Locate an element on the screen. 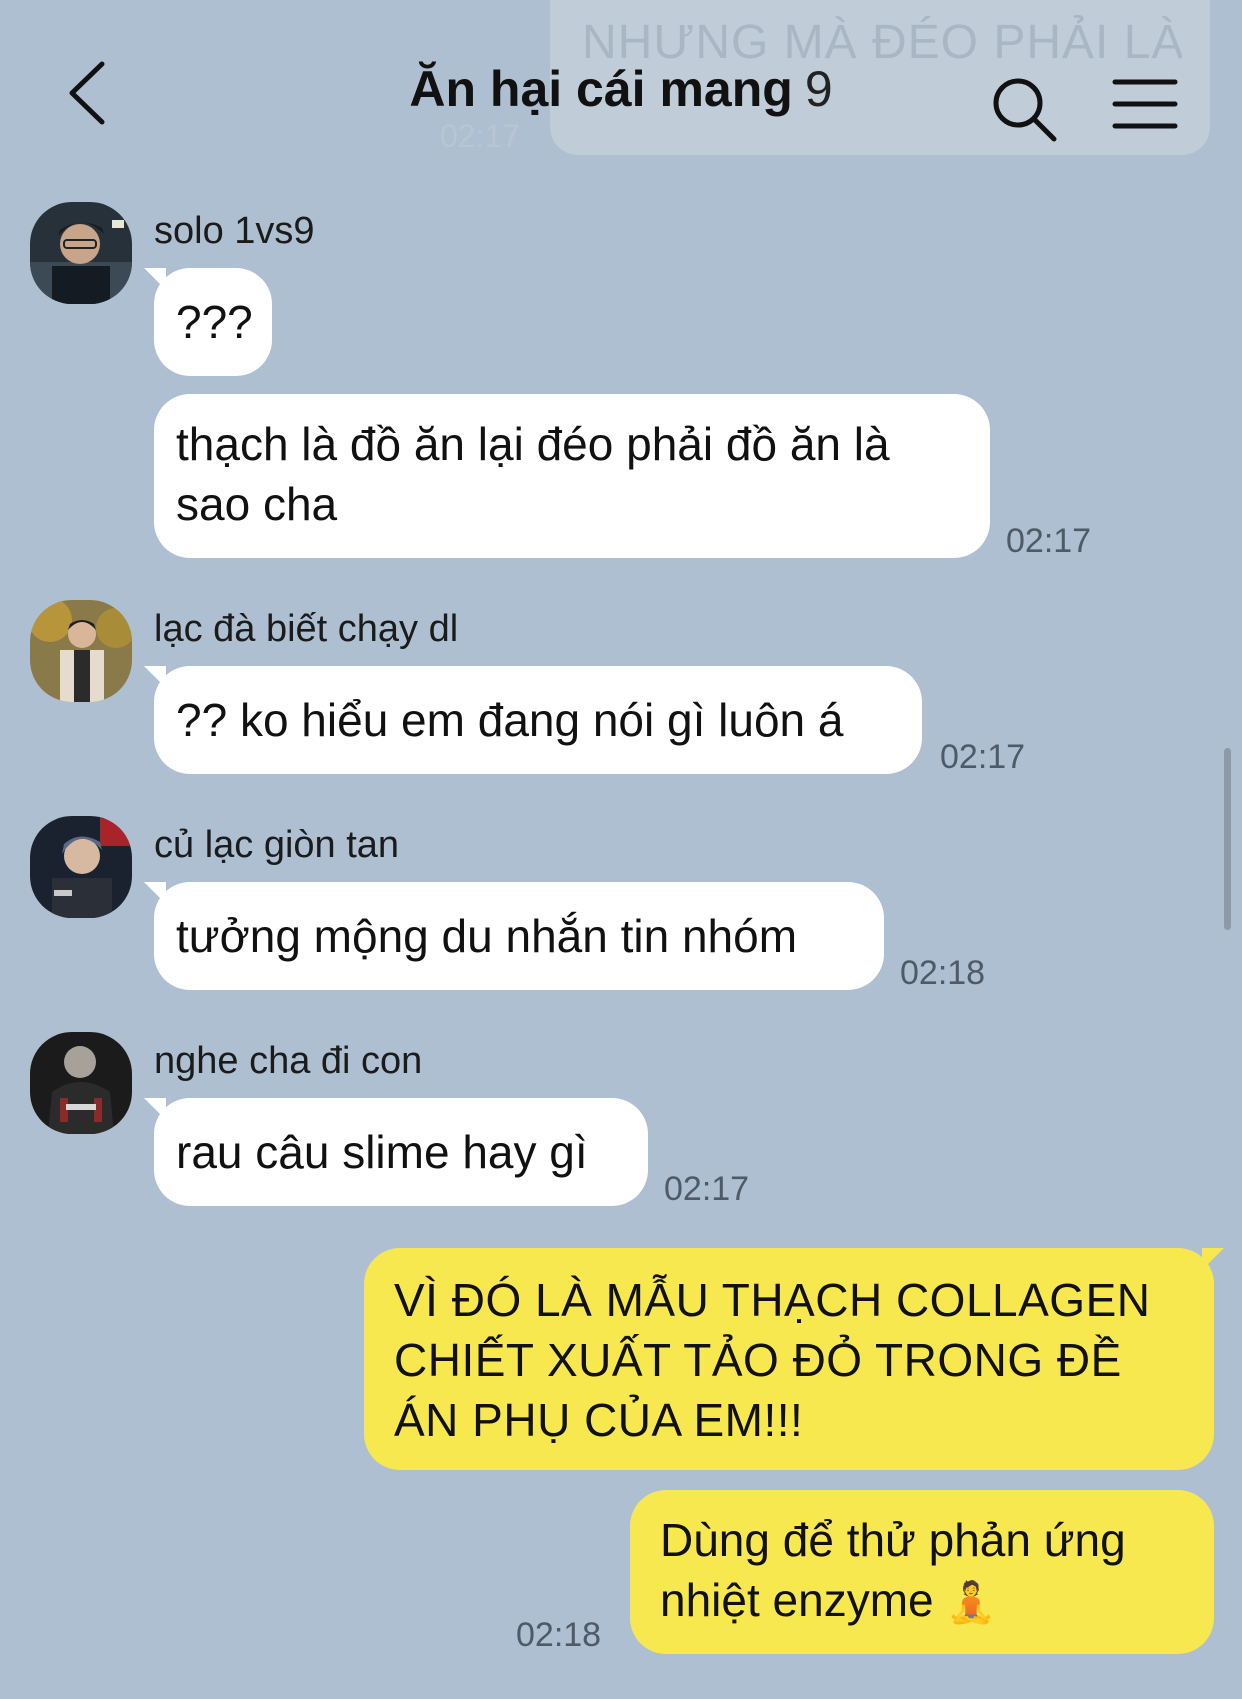 This screenshot has width=1242, height=1699. message-text-line: CHIẾT XUẤT TẢO ĐỎ TRONG ĐỀ is located at coordinates (758, 1360).